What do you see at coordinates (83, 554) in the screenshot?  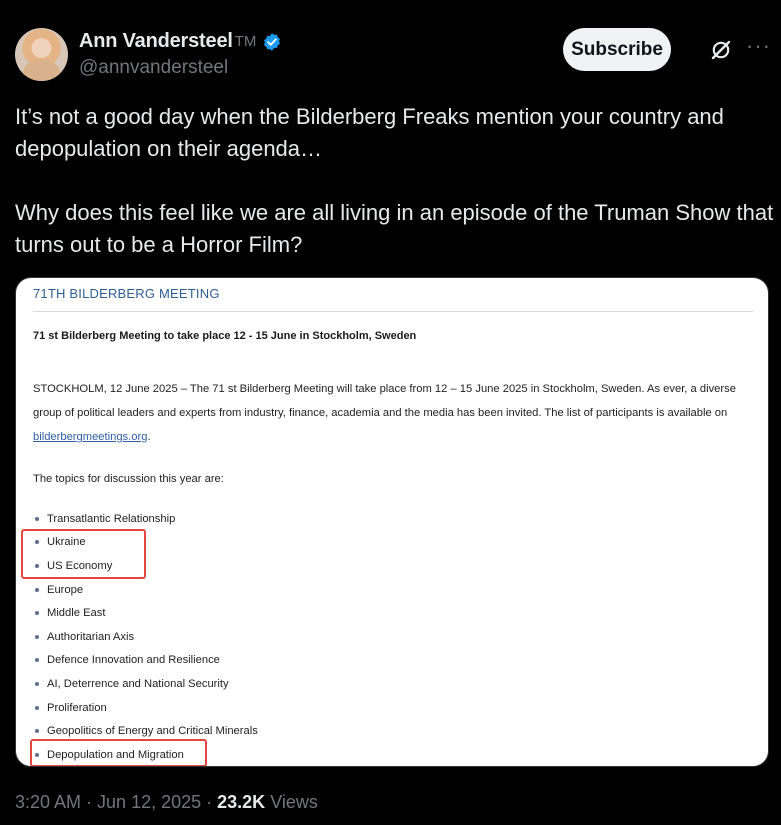 I see `highlight-box-ukraine-economy` at bounding box center [83, 554].